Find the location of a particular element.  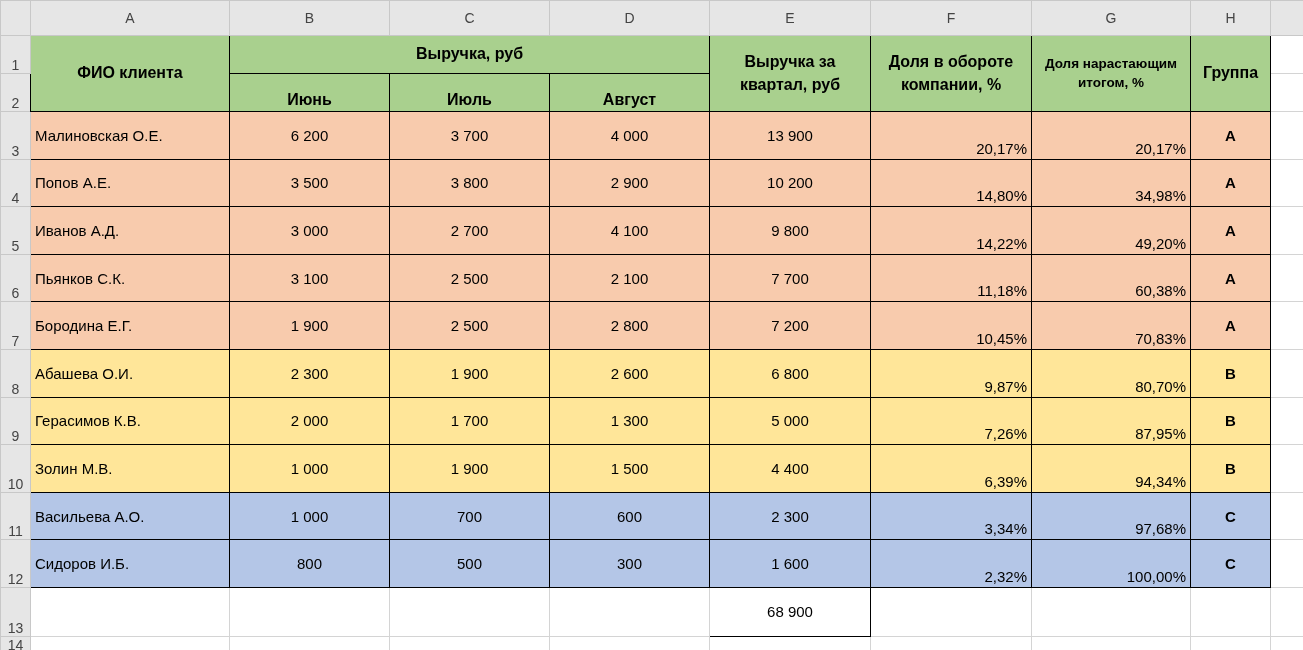

table-cell: 100,00% is located at coordinates (1111, 563).